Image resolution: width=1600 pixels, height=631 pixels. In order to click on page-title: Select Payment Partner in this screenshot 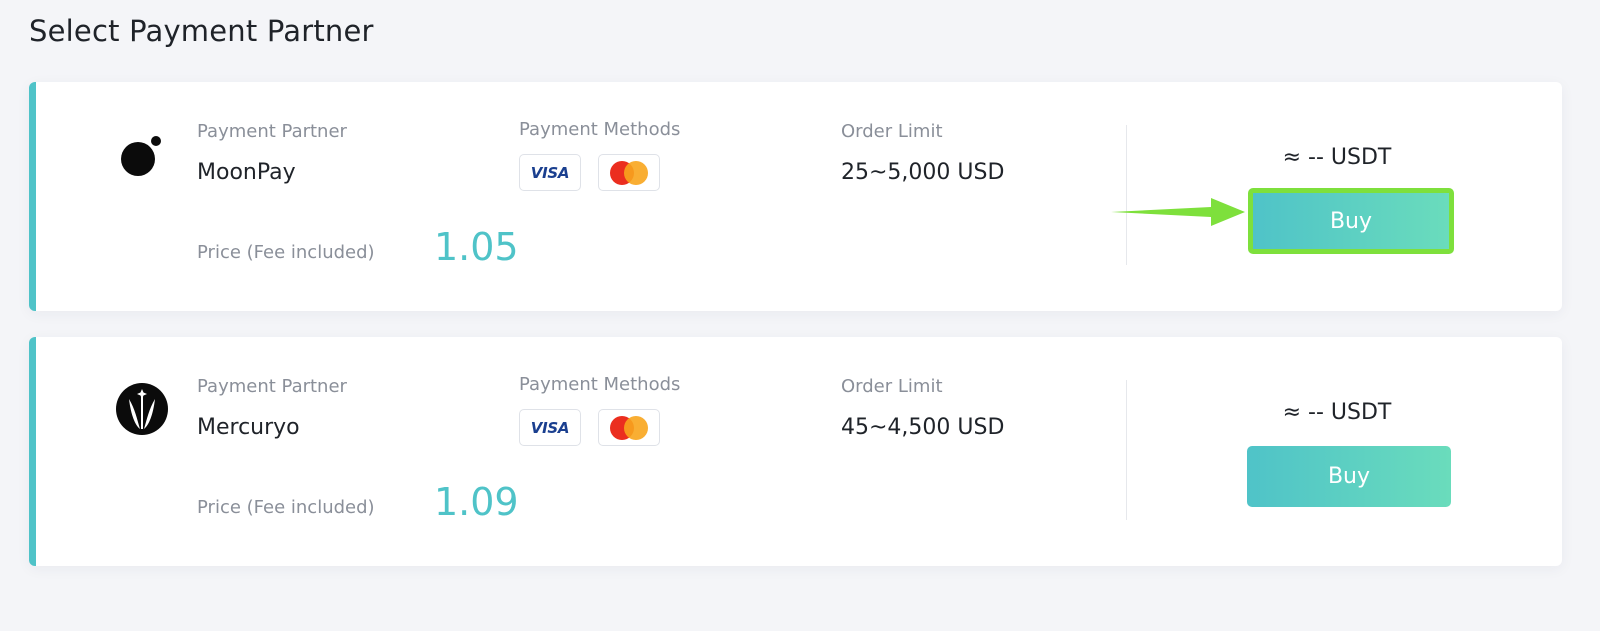, I will do `click(201, 31)`.